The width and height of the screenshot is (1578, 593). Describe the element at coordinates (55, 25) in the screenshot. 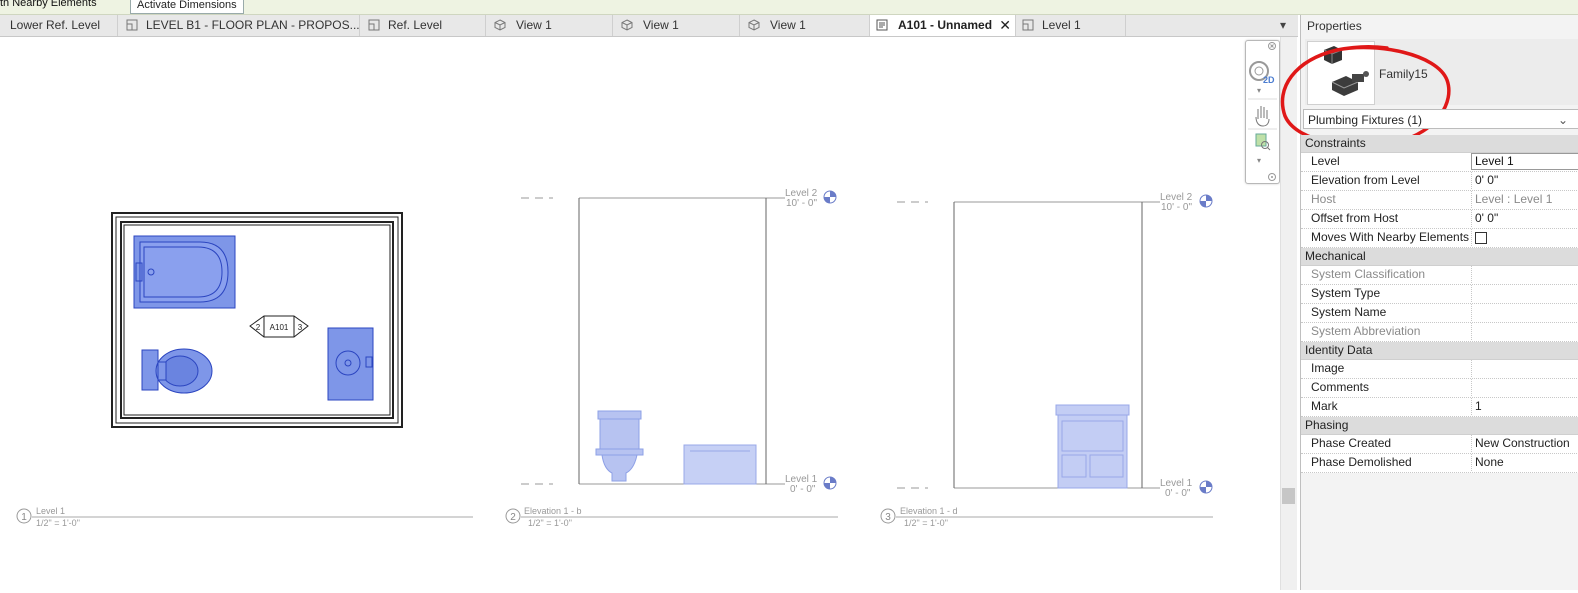

I see `tab-label: Lower Ref. Level` at that location.